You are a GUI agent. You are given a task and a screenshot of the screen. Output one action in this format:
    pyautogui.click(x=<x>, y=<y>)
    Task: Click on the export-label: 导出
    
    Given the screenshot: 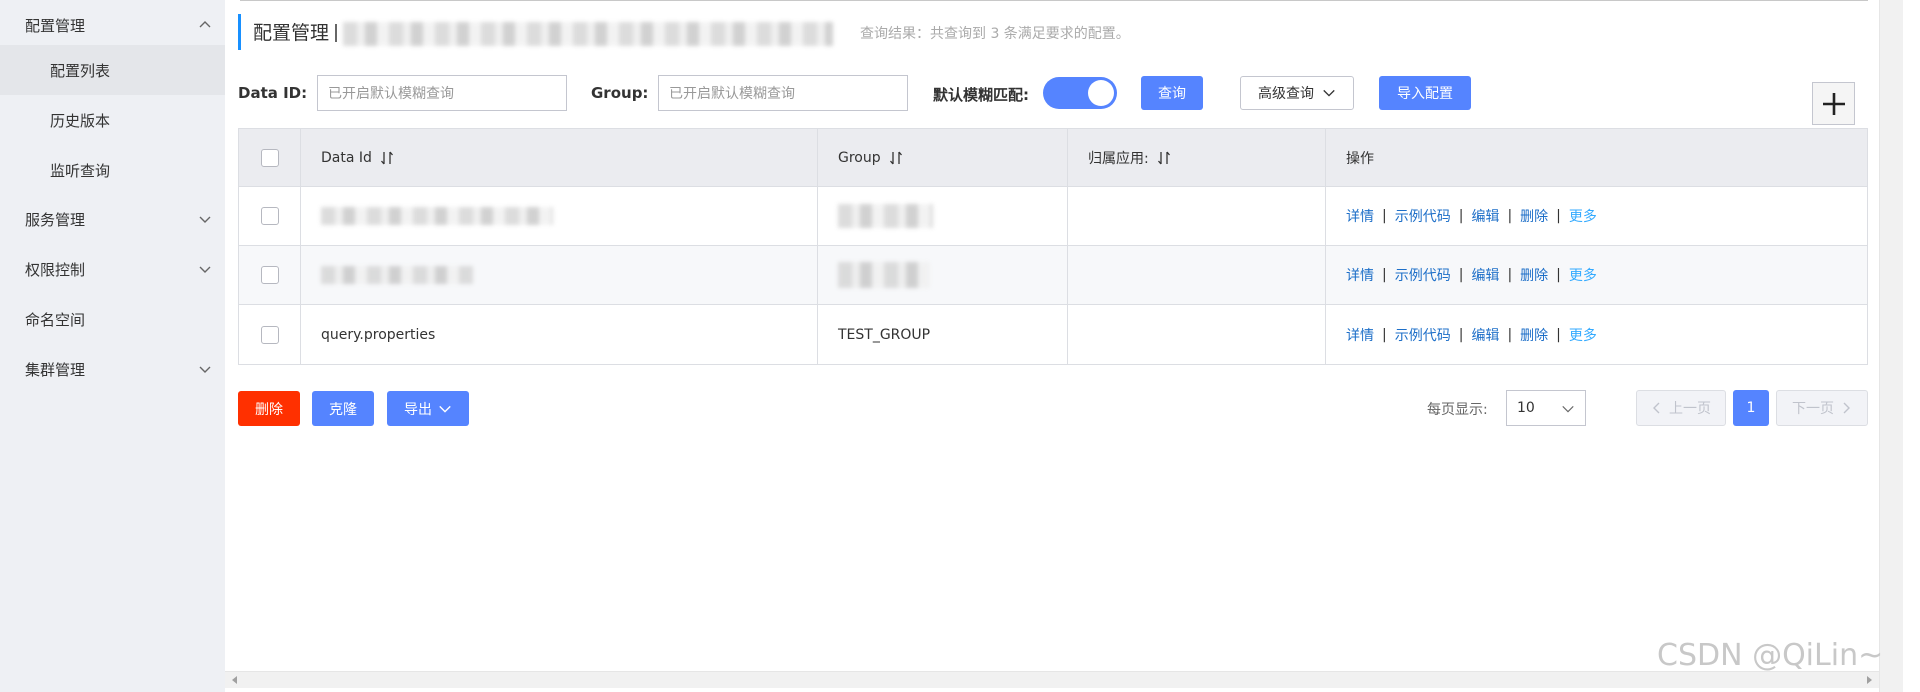 What is the action you would take?
    pyautogui.click(x=418, y=409)
    